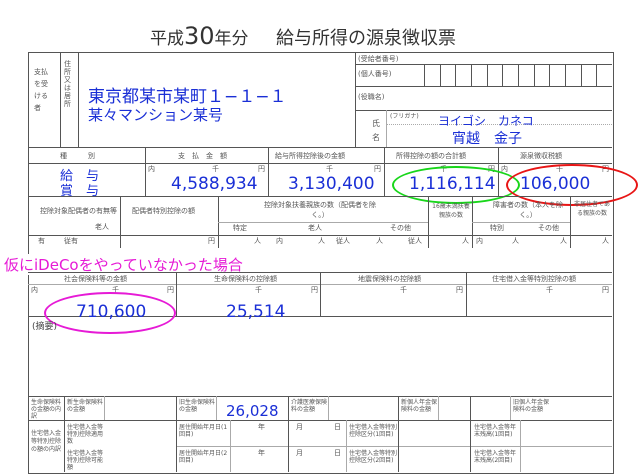  Describe the element at coordinates (548, 228) in the screenshot. I see `other2-label: その他` at that location.